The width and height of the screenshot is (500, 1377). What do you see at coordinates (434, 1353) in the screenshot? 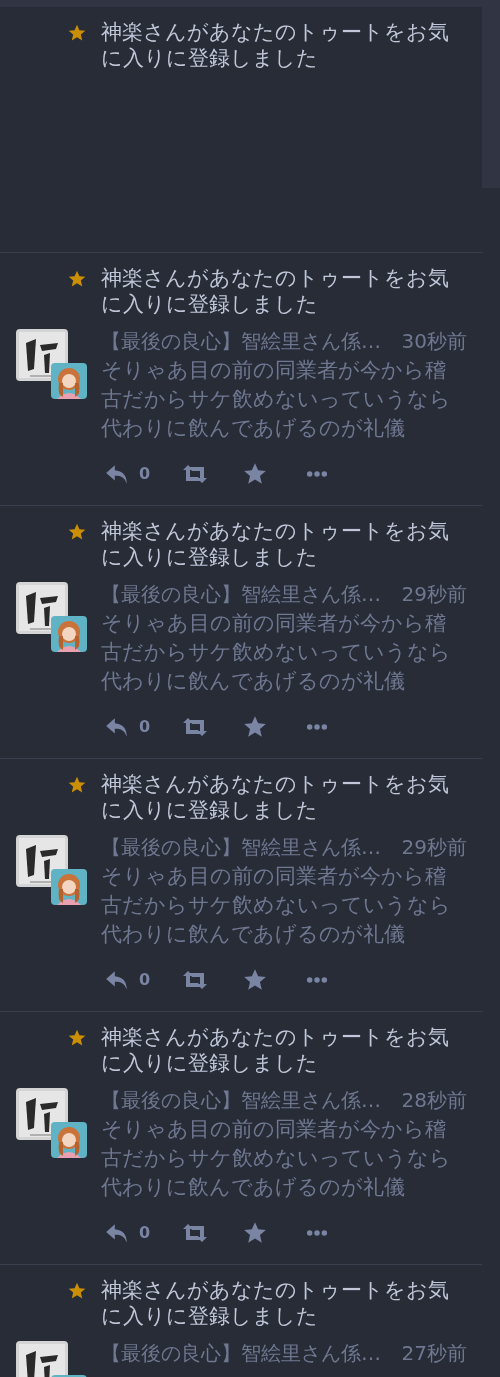
I see `timestamp: 27秒前` at bounding box center [434, 1353].